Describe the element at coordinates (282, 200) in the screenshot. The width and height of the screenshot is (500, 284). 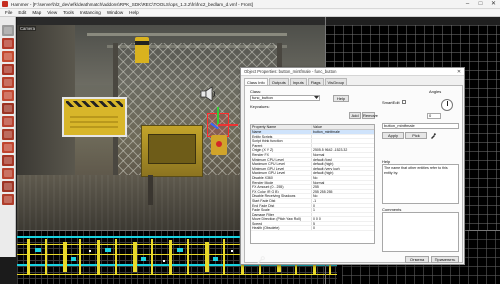
I see `property-name-cell: Start Fade Dist` at that location.